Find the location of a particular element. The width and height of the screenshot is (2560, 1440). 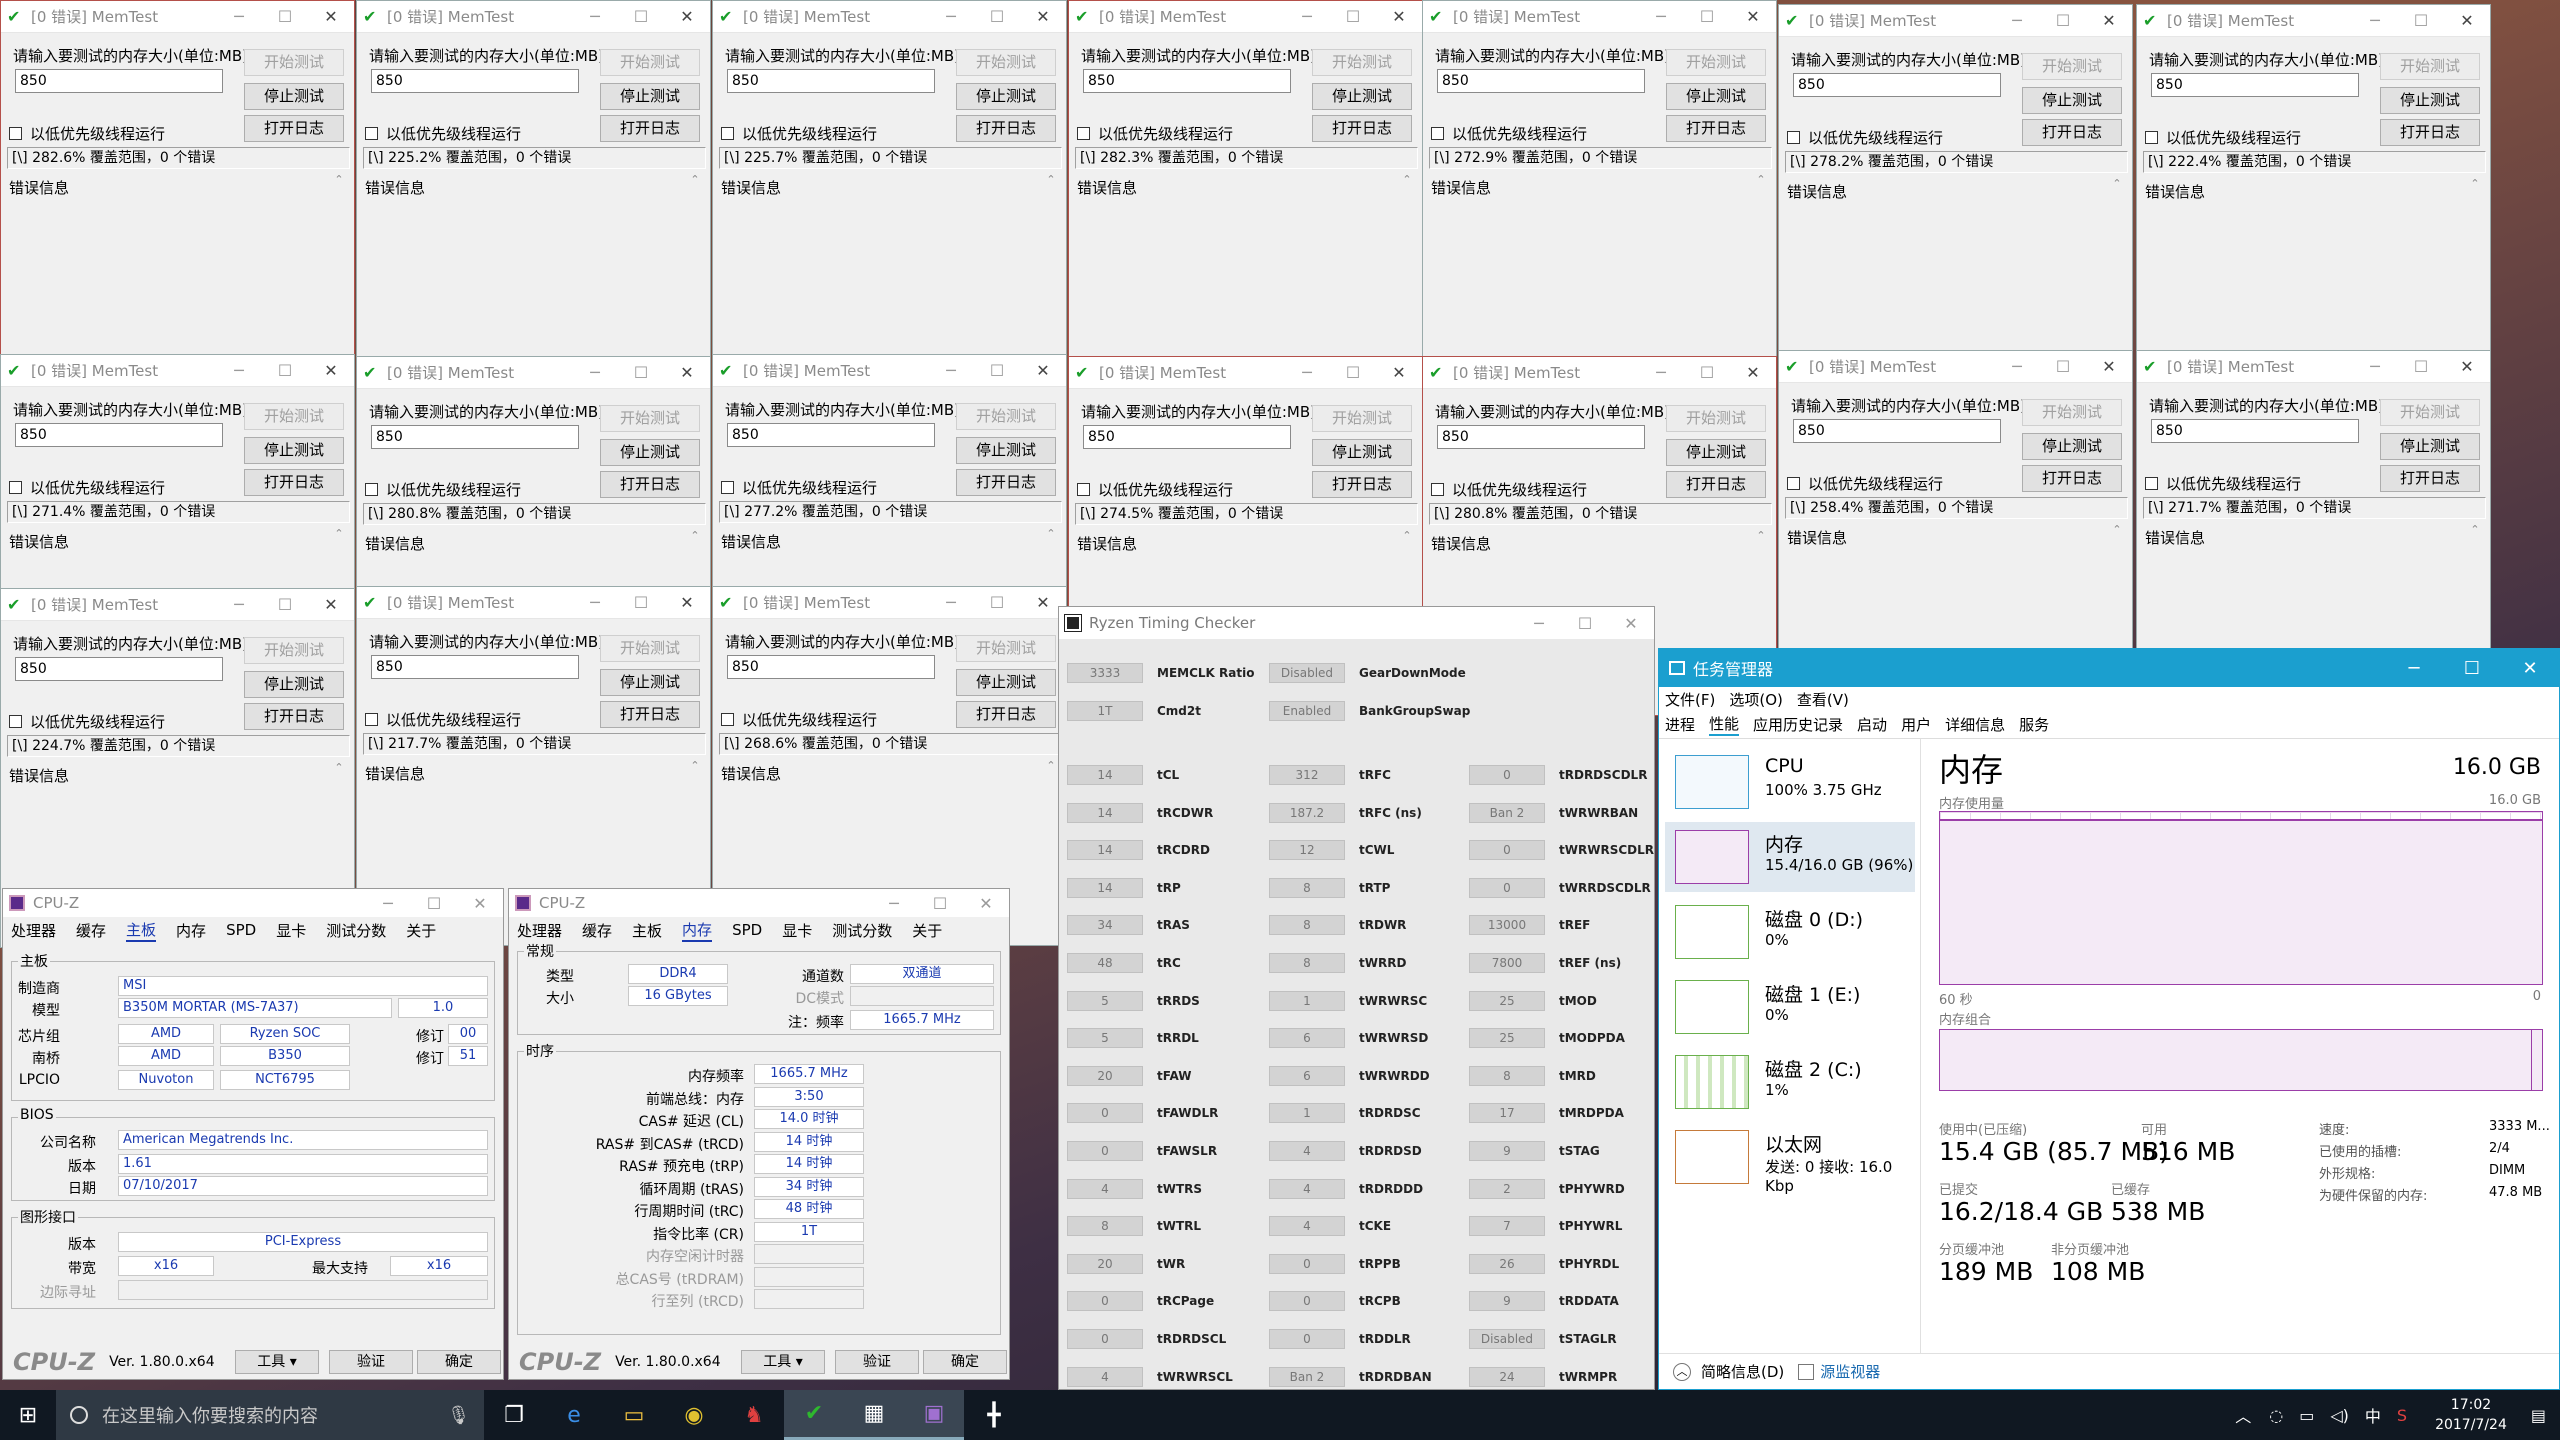

resource-ethernet: 以太网 发送: 0 接收: 16.0 Kbp is located at coordinates (1790, 1158).